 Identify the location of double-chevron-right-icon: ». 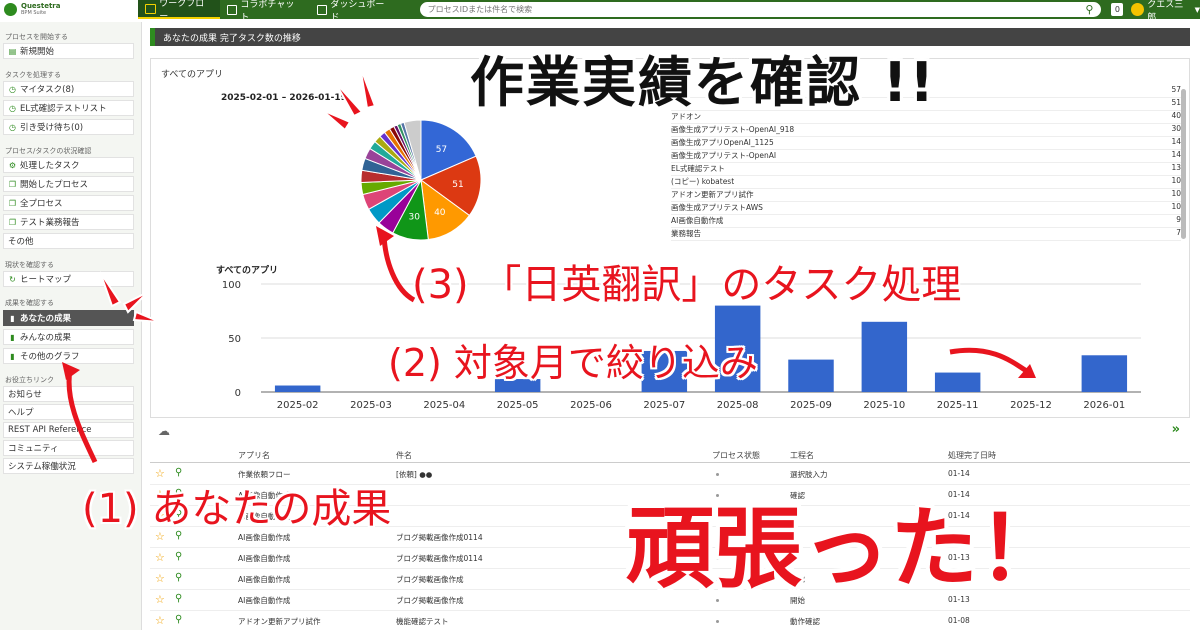
(1176, 429).